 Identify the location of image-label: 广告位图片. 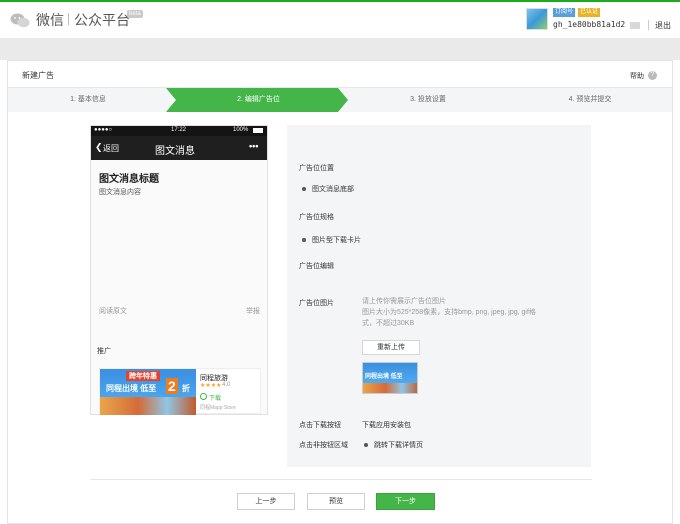
(316, 303).